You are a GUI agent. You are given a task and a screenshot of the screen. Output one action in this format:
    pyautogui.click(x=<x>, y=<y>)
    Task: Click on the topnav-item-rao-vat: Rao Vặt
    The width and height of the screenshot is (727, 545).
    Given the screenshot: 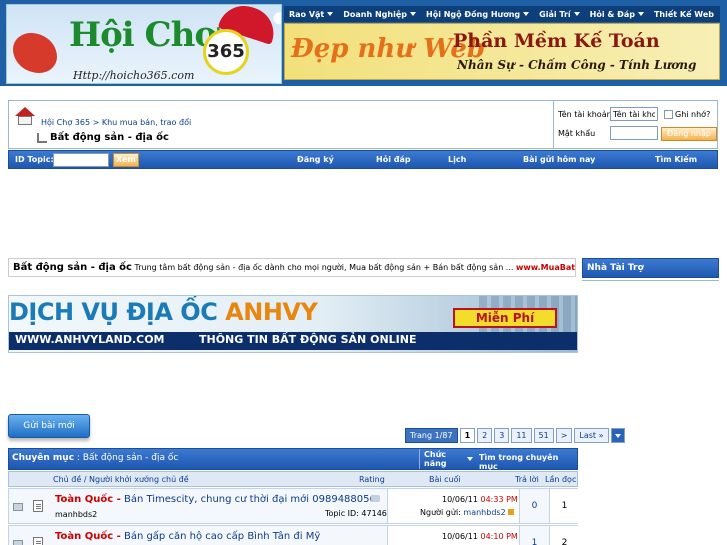 What is the action you would take?
    pyautogui.click(x=311, y=14)
    